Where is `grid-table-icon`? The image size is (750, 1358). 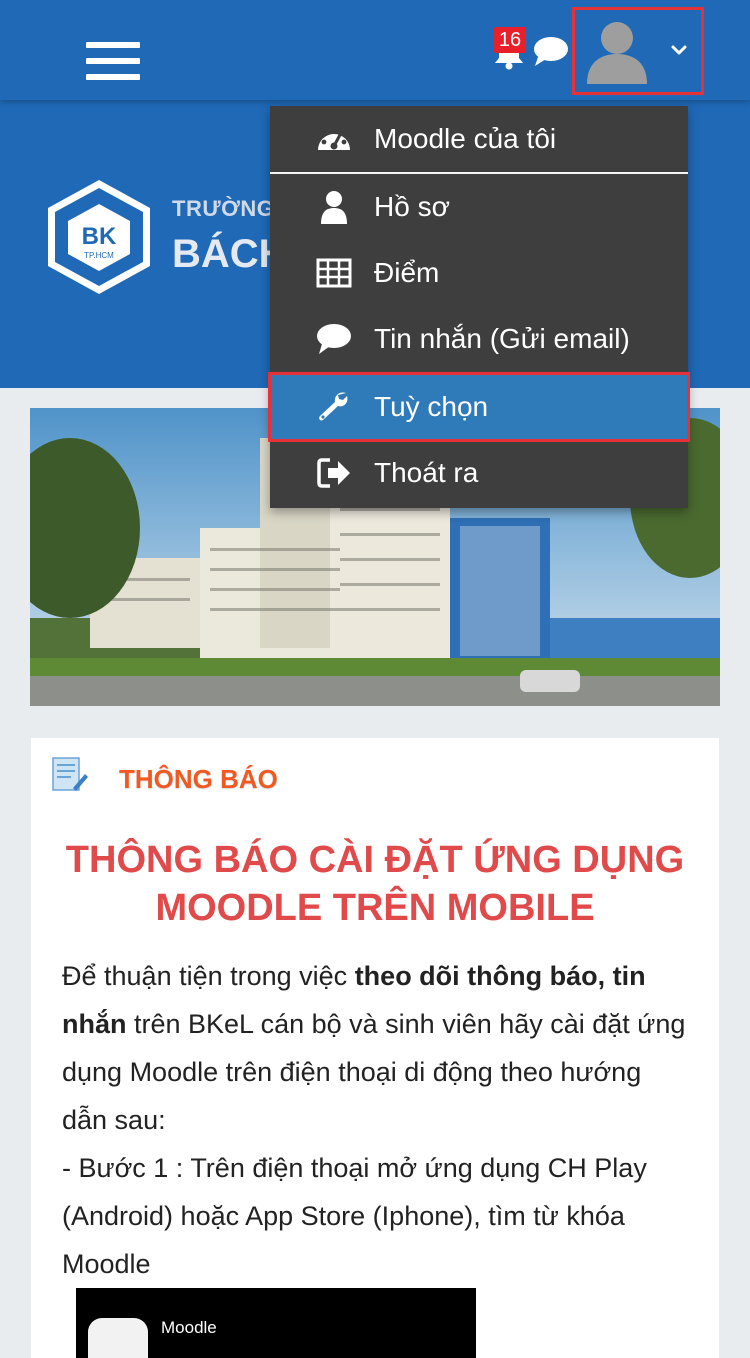
grid-table-icon is located at coordinates (334, 273).